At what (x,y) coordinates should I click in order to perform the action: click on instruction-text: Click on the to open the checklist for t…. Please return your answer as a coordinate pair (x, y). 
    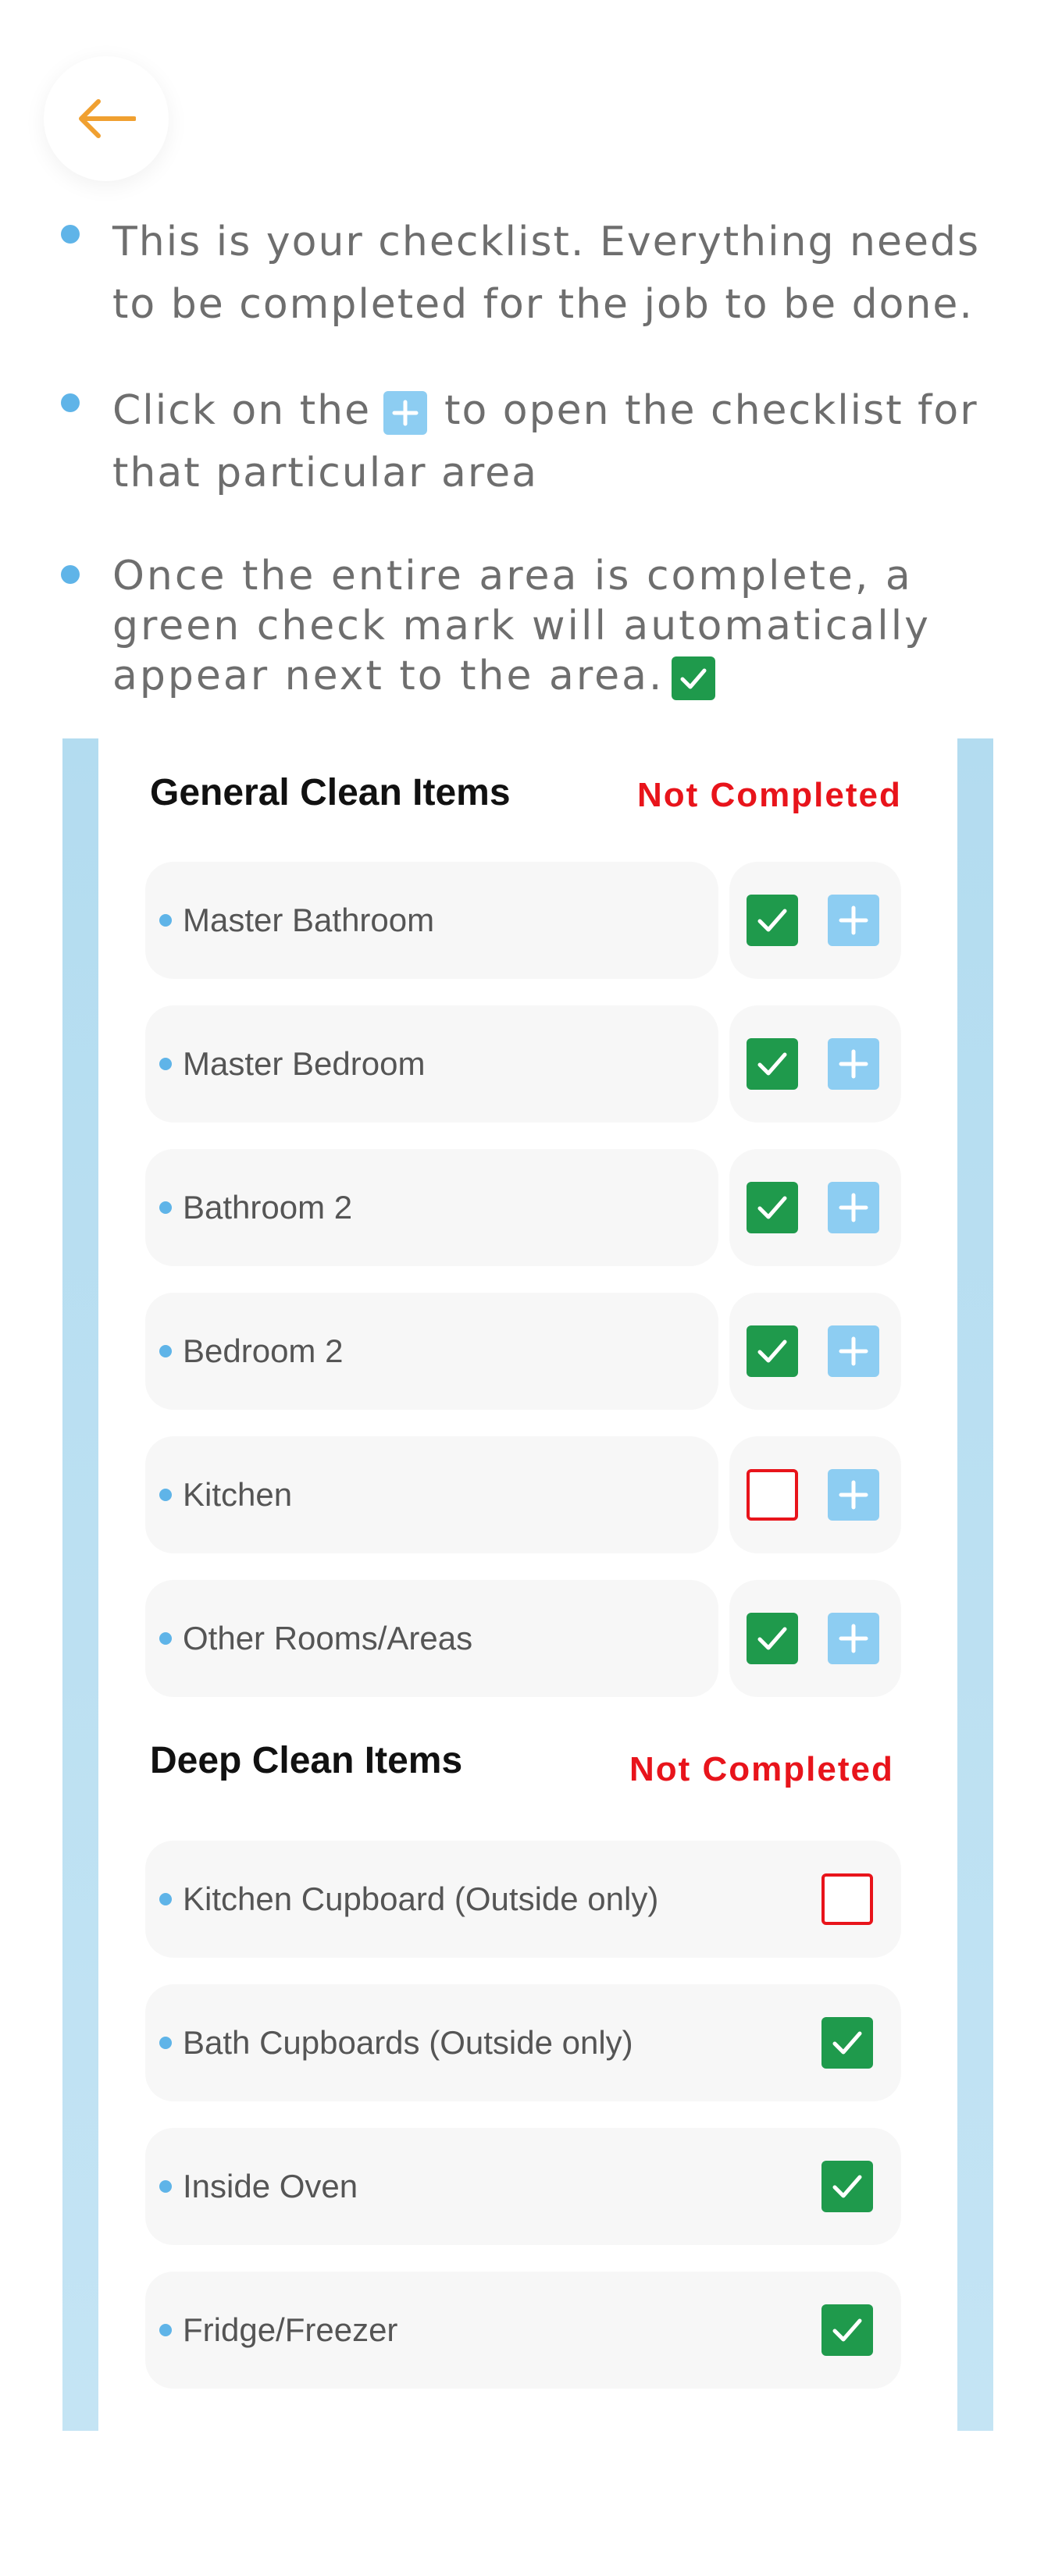
    Looking at the image, I should click on (545, 441).